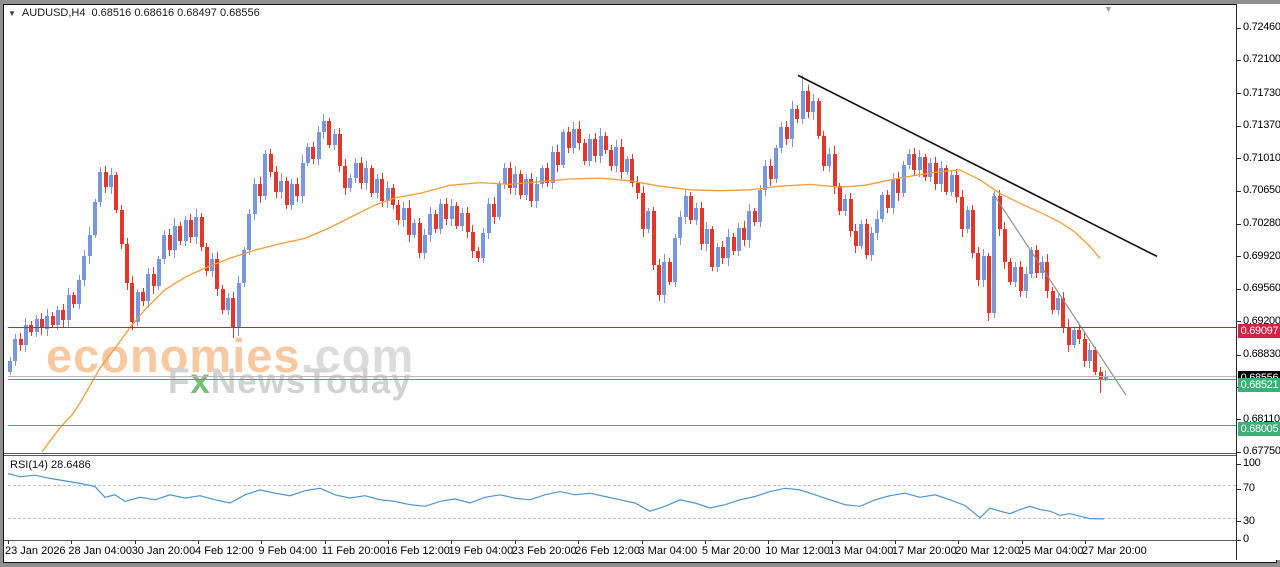  What do you see at coordinates (12, 13) in the screenshot?
I see `symbol-dropdown-icon: ▼` at bounding box center [12, 13].